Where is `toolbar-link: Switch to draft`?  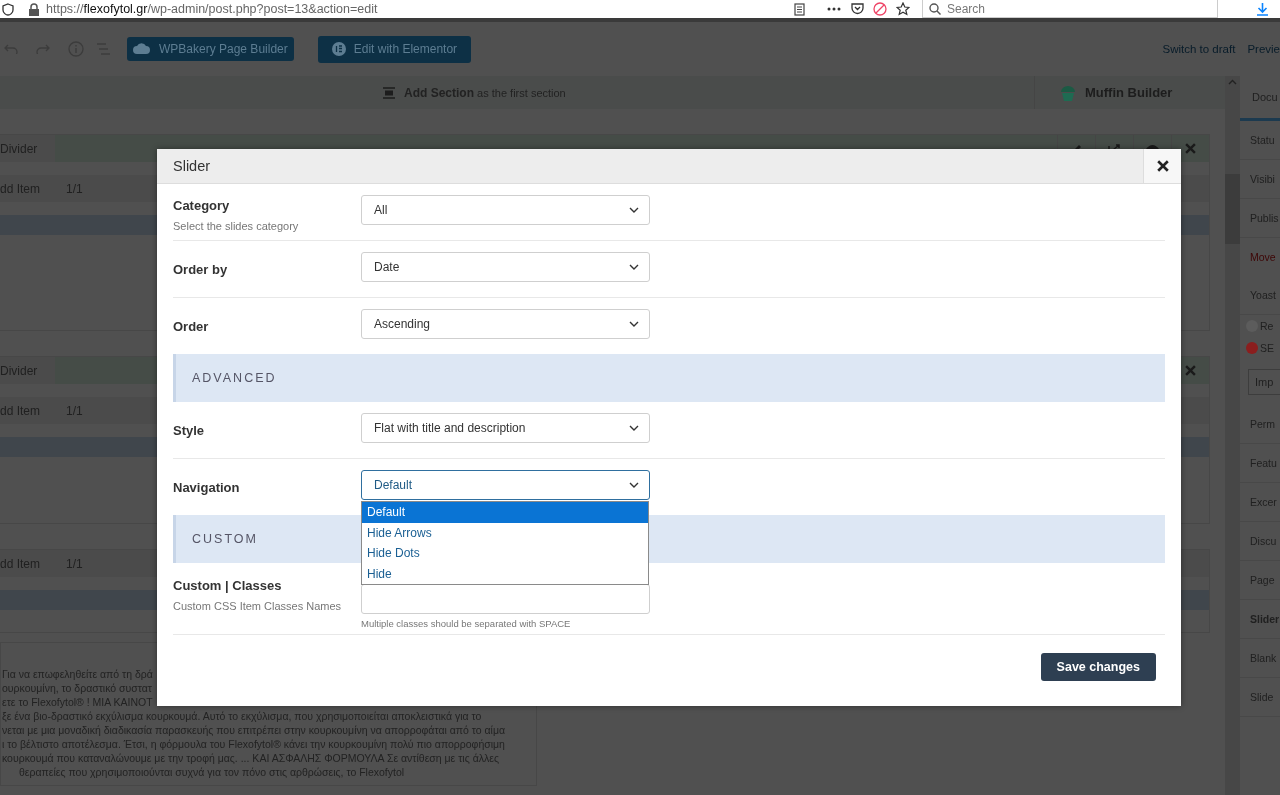
toolbar-link: Switch to draft is located at coordinates (1199, 49).